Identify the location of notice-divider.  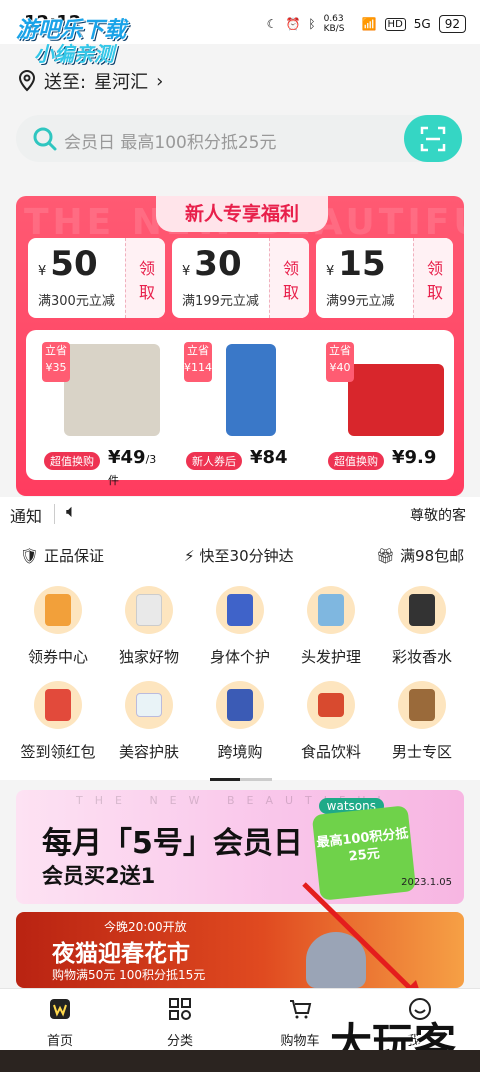
(54, 514).